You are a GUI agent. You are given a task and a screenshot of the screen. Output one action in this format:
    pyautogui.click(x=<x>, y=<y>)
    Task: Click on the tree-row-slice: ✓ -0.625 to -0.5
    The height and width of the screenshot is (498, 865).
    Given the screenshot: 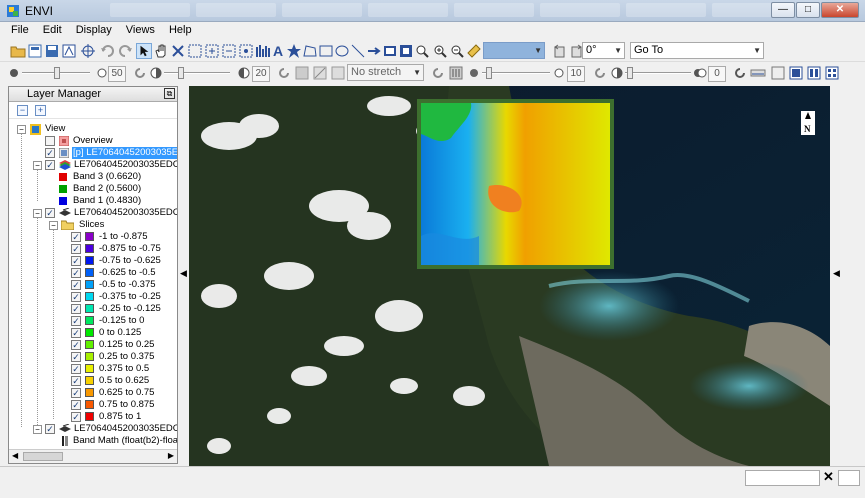 What is the action you would take?
    pyautogui.click(x=93, y=273)
    